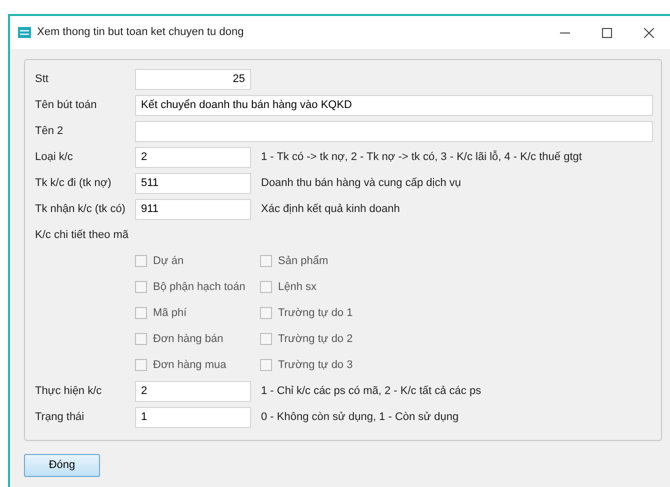 Image resolution: width=670 pixels, height=487 pixels. I want to click on field-label: Tên 2, so click(49, 131).